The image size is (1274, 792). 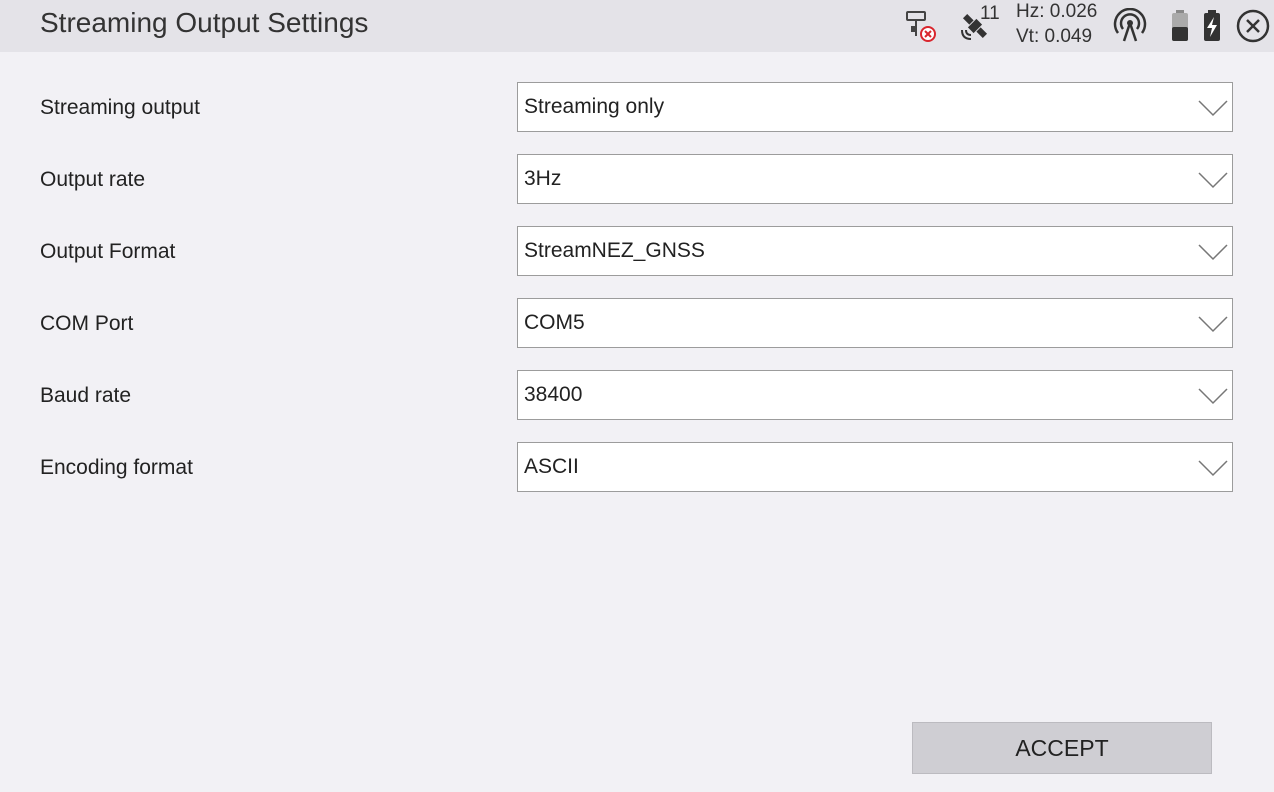 What do you see at coordinates (875, 179) in the screenshot?
I see `output-rate-select: 3Hz` at bounding box center [875, 179].